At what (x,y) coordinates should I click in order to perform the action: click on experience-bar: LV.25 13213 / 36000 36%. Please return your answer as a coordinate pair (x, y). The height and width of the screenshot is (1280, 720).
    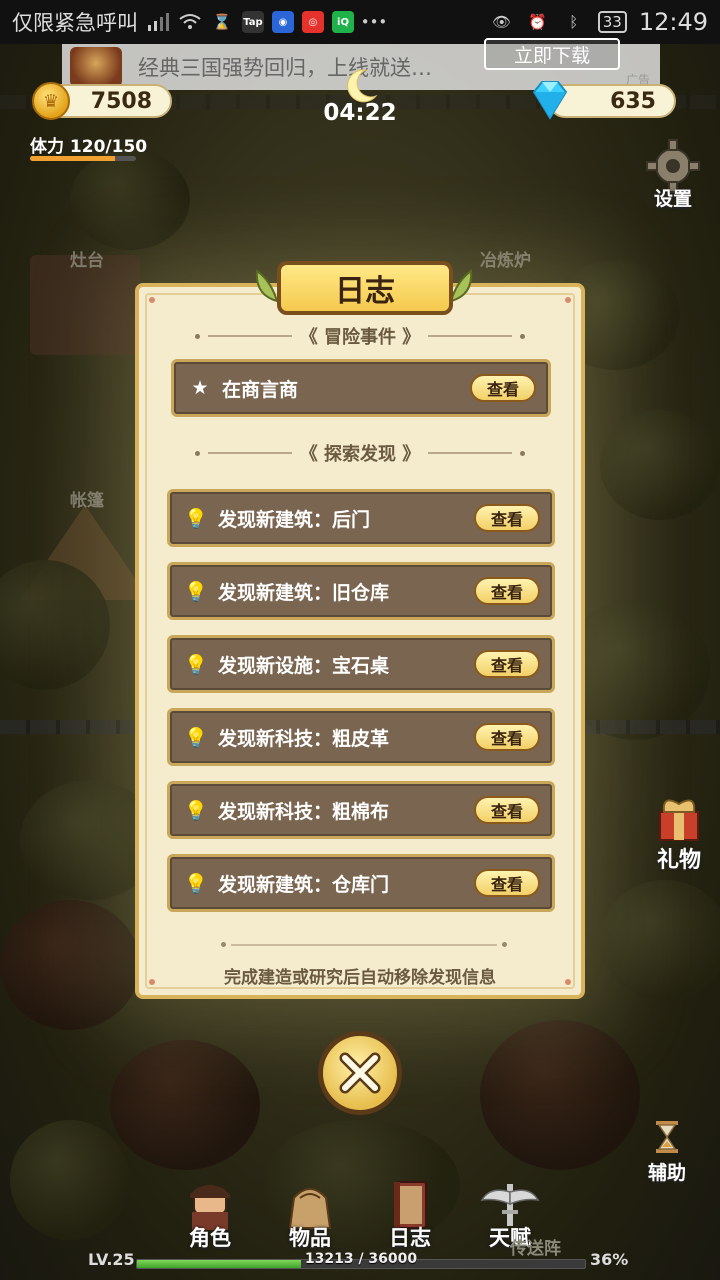
    Looking at the image, I should click on (360, 1263).